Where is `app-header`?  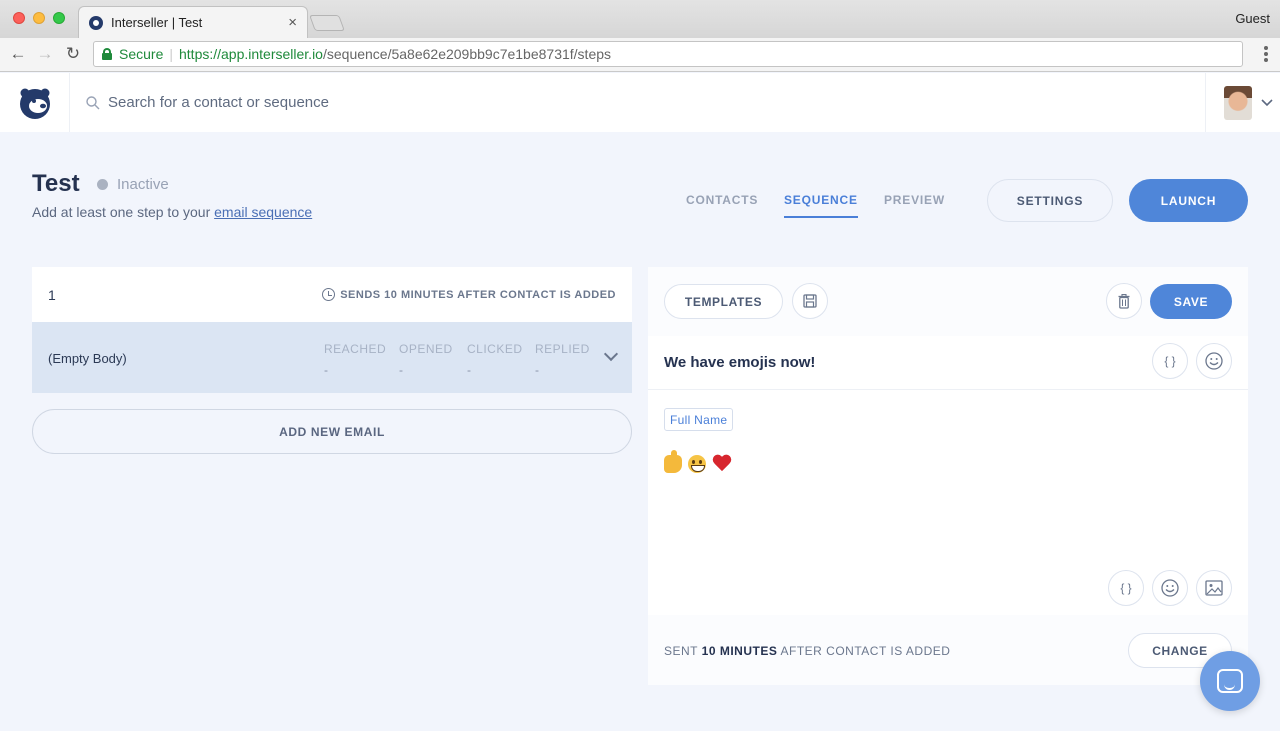 app-header is located at coordinates (640, 102).